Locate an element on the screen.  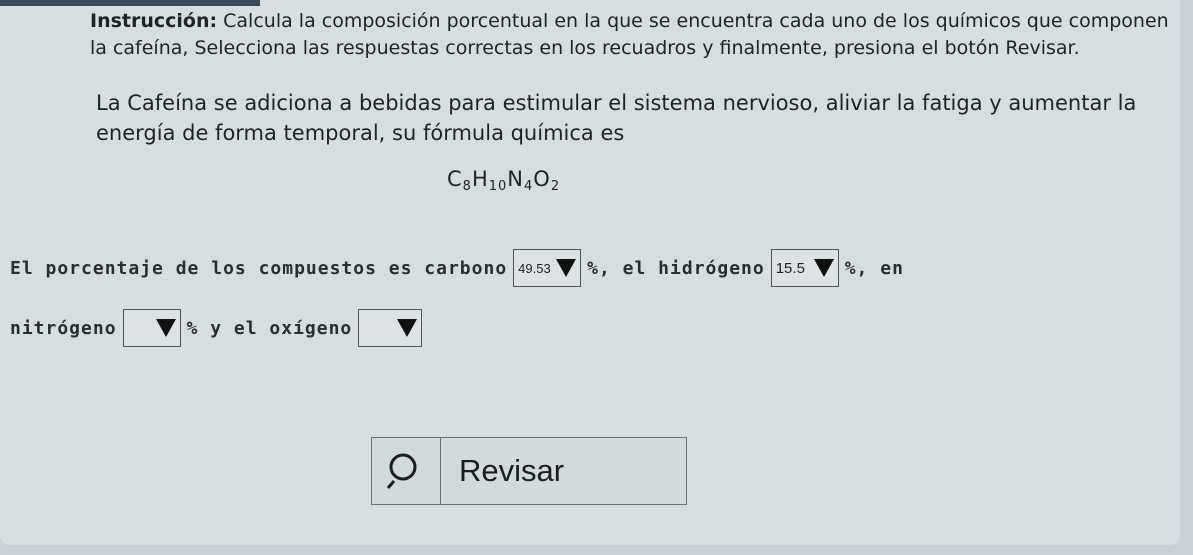
carbon-select: 49.53 is located at coordinates (547, 268).